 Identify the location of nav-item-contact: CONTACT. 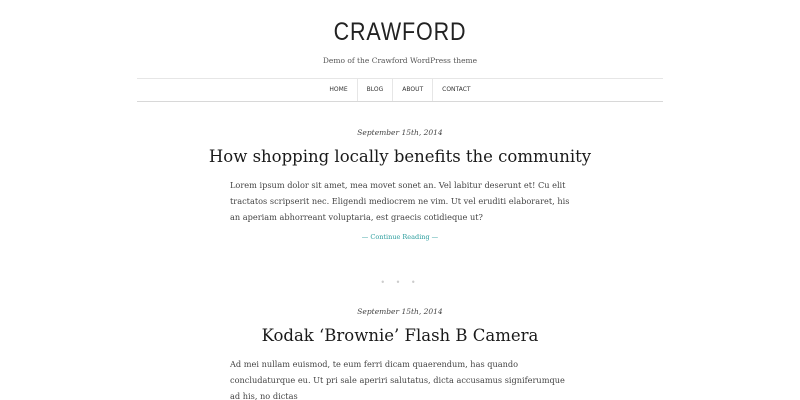
(455, 90).